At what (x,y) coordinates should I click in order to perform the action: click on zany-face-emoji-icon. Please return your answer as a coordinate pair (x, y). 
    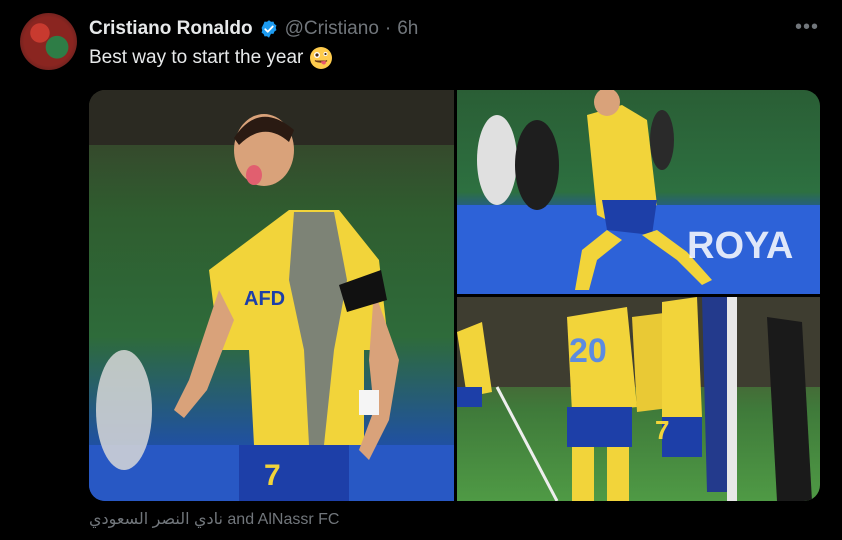
    Looking at the image, I should click on (321, 58).